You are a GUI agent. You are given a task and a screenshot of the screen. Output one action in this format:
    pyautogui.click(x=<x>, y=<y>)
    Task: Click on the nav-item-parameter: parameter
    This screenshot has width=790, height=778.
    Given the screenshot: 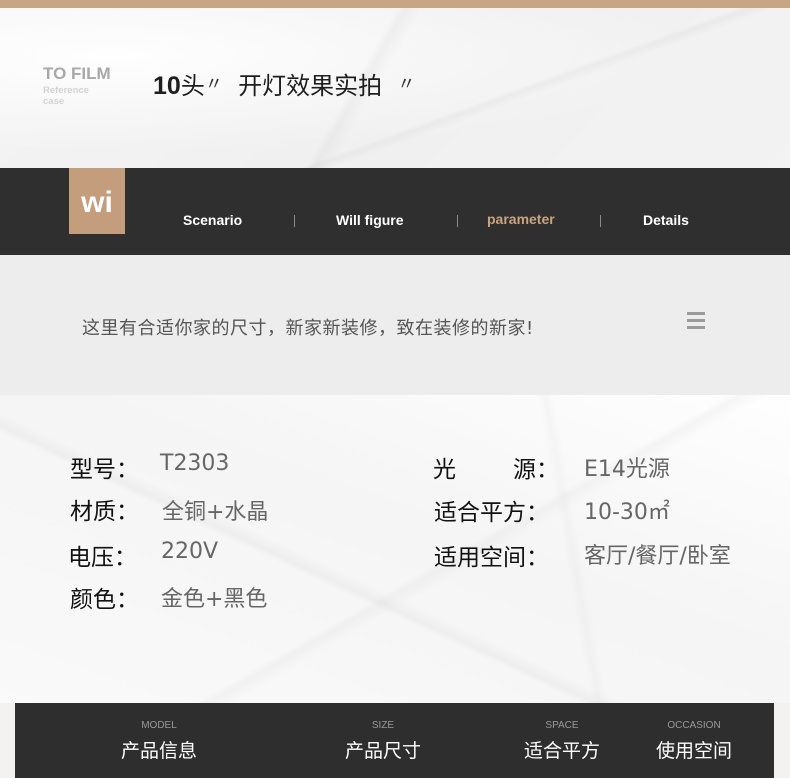 What is the action you would take?
    pyautogui.click(x=521, y=219)
    